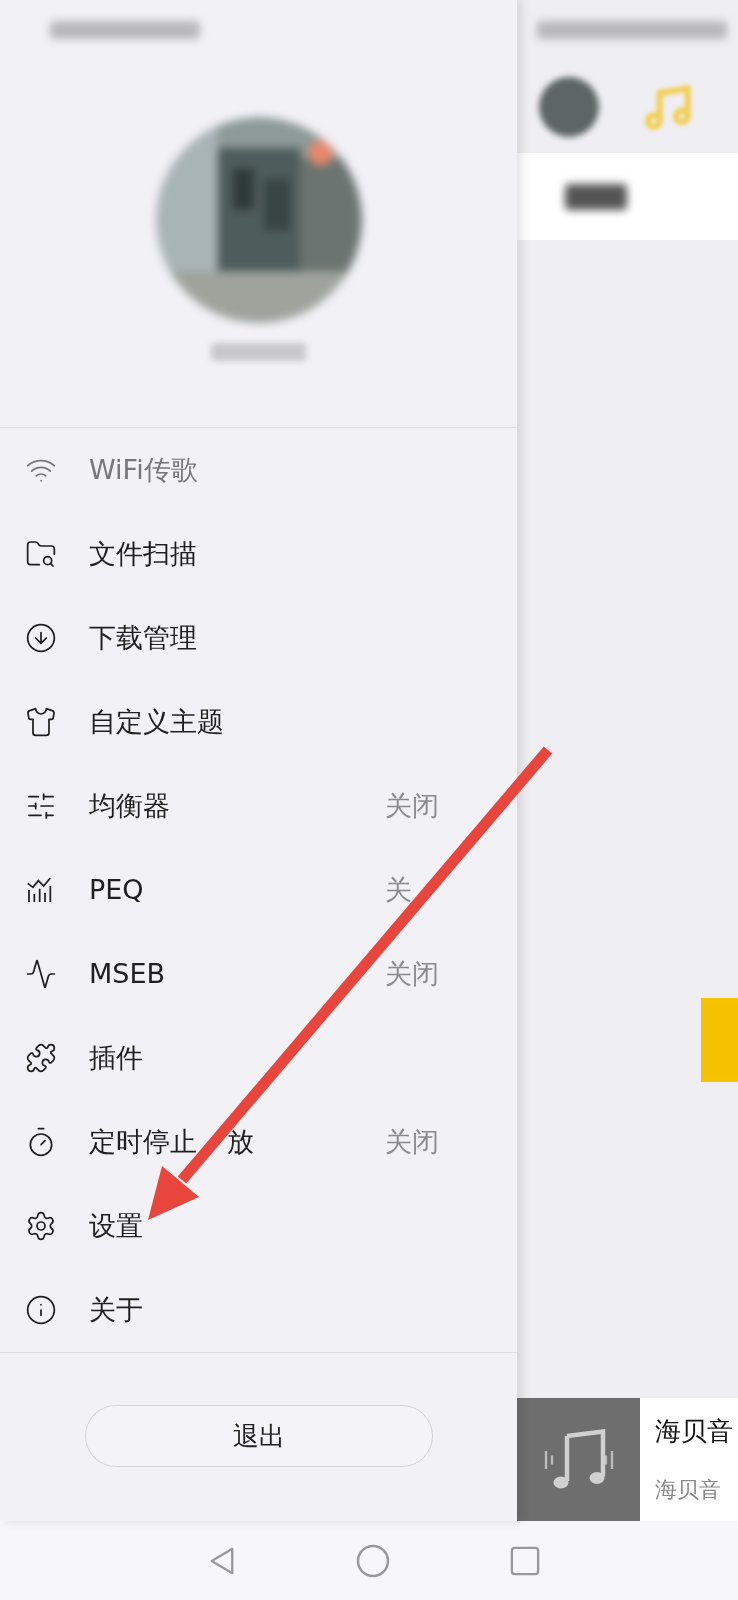 The height and width of the screenshot is (1600, 738). I want to click on home-icon, so click(373, 1560).